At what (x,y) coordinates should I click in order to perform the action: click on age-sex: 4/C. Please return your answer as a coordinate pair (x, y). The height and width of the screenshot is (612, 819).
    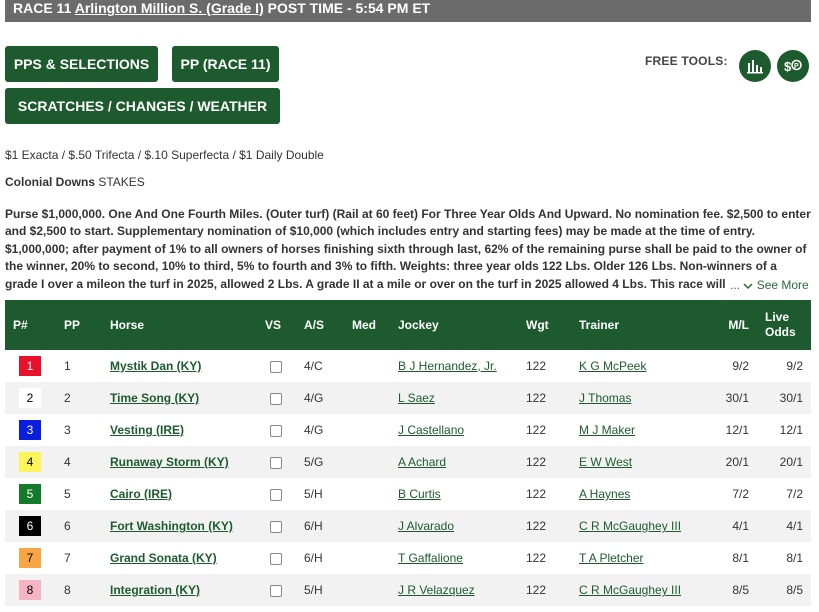
    Looking at the image, I should click on (313, 366).